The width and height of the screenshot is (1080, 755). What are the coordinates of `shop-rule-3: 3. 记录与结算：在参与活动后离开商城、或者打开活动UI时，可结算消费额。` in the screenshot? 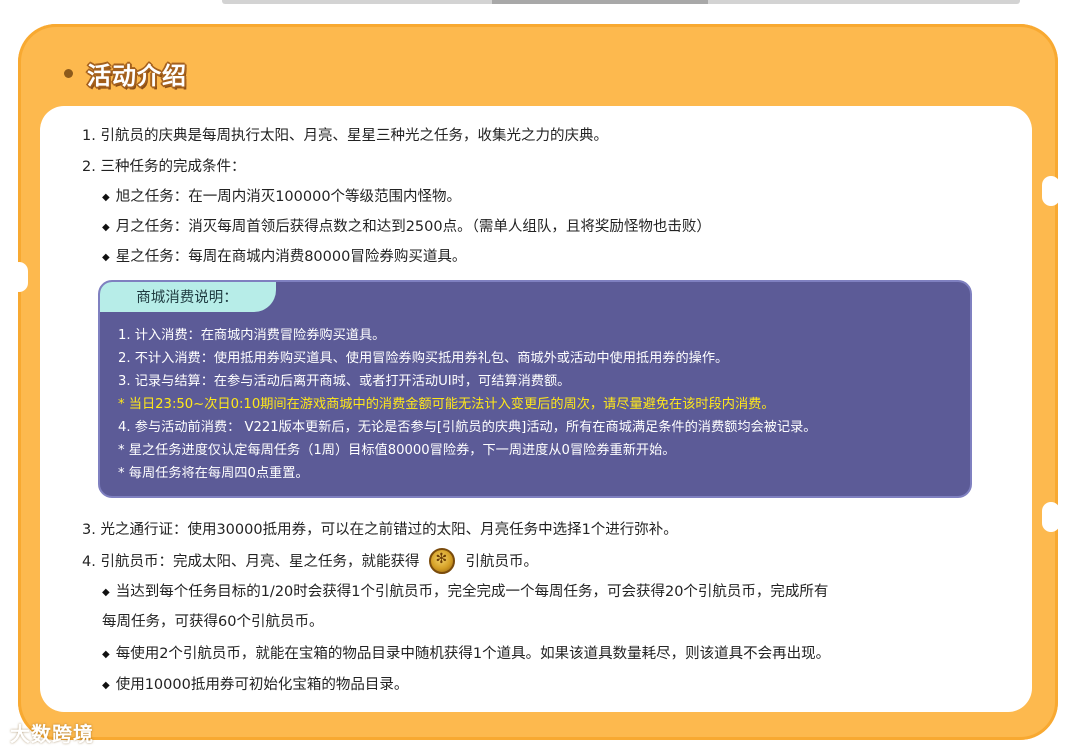 It's located at (344, 381).